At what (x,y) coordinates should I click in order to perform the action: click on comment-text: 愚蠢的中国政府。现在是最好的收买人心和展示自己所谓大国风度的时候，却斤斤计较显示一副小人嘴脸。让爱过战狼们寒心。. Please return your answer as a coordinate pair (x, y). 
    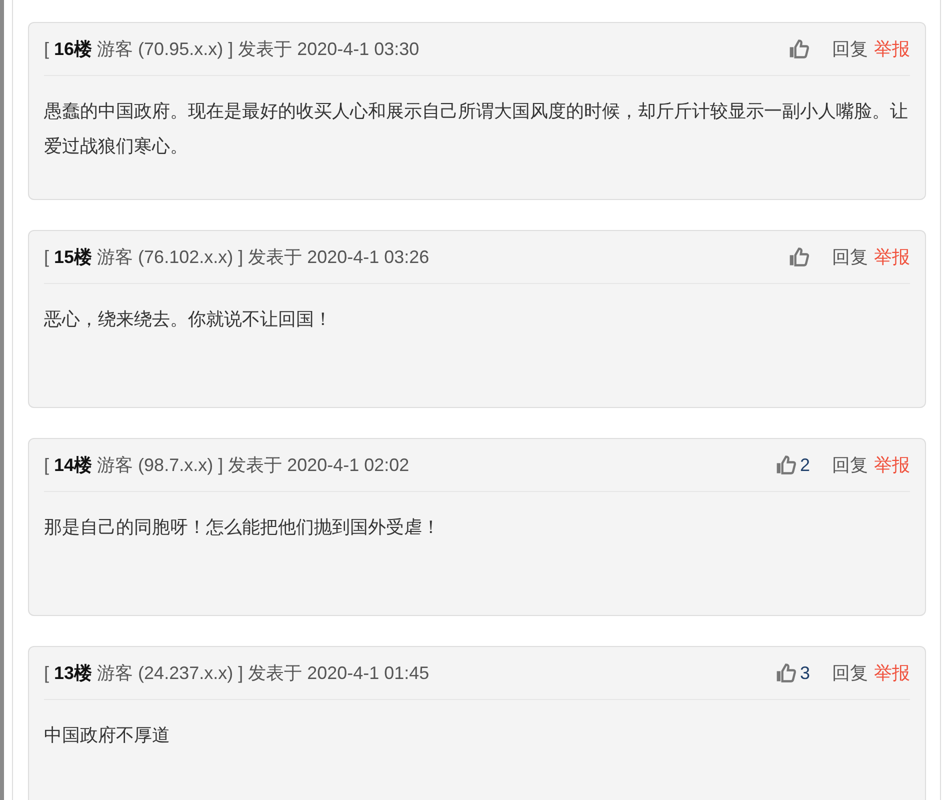
    Looking at the image, I should click on (476, 129).